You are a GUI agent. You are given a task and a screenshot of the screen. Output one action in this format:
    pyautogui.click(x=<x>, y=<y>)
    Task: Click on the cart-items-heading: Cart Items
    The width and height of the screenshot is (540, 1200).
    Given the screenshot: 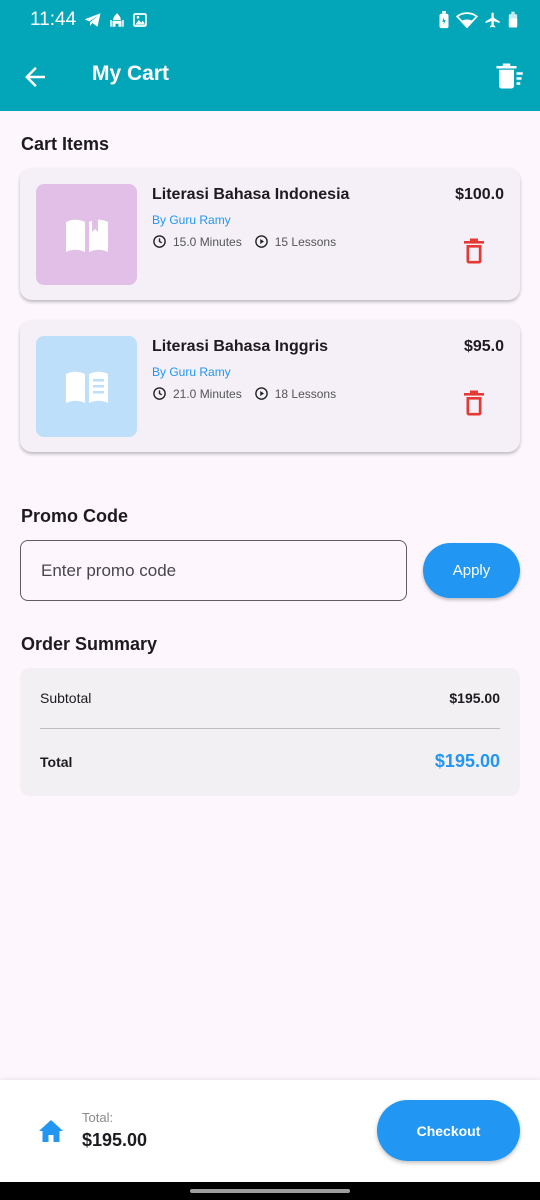 What is the action you would take?
    pyautogui.click(x=65, y=144)
    